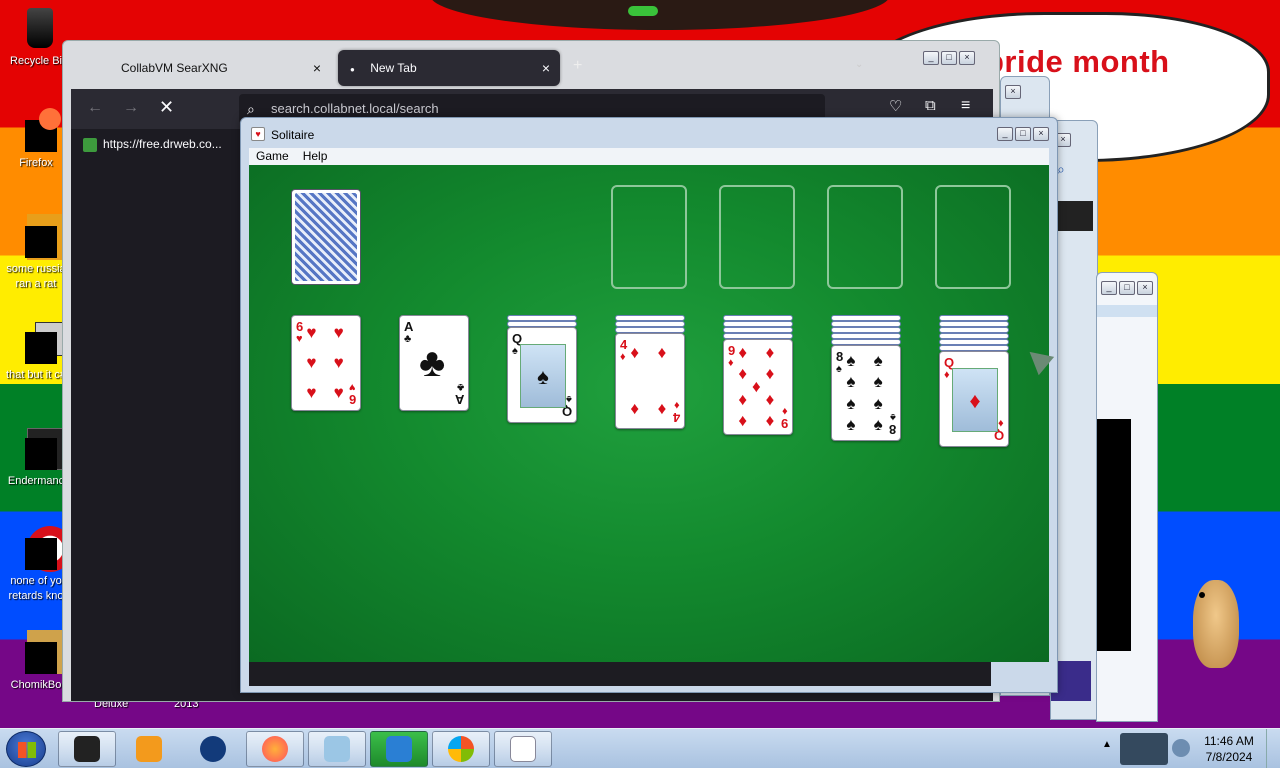  What do you see at coordinates (272, 156) in the screenshot?
I see `menu-game: Game` at bounding box center [272, 156].